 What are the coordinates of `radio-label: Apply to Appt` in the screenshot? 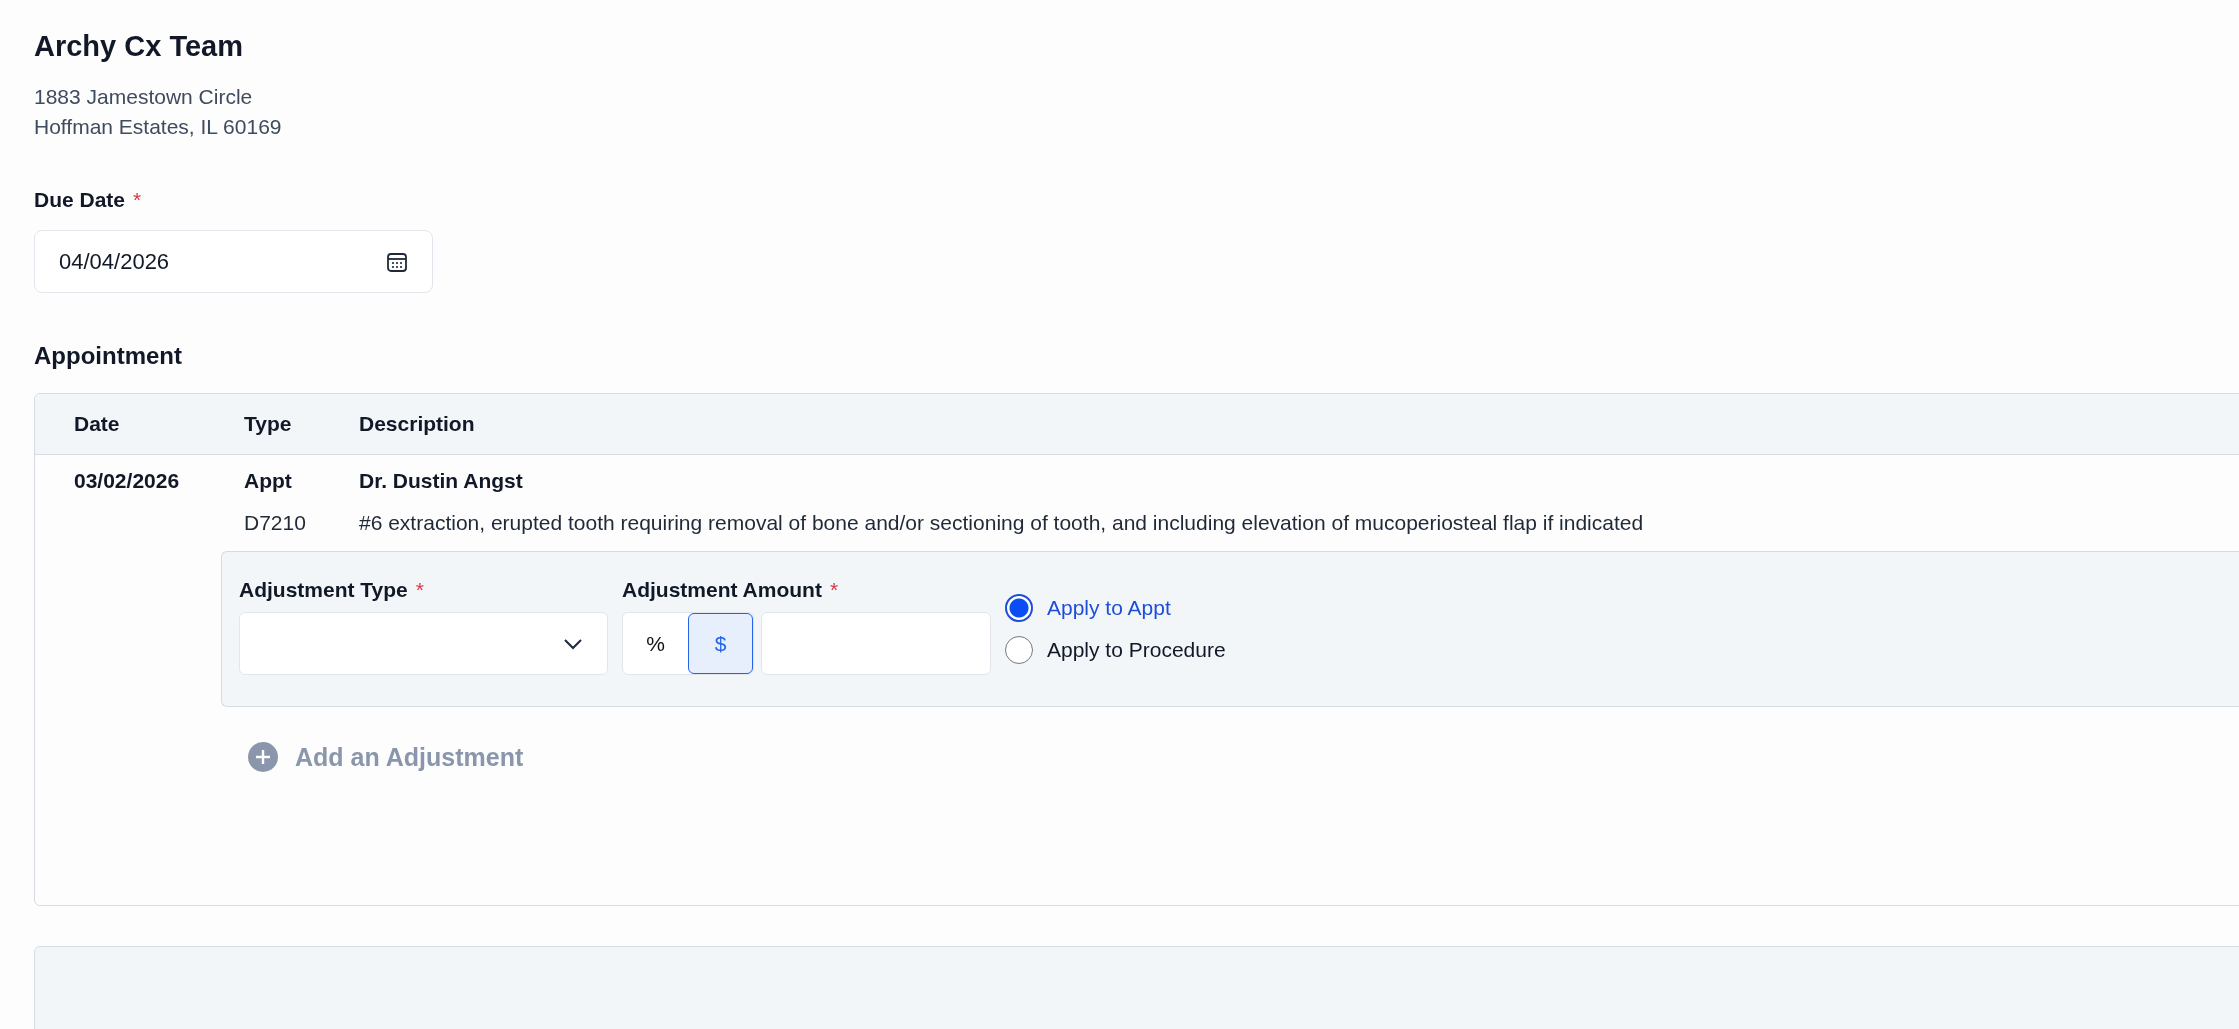 It's located at (1109, 608).